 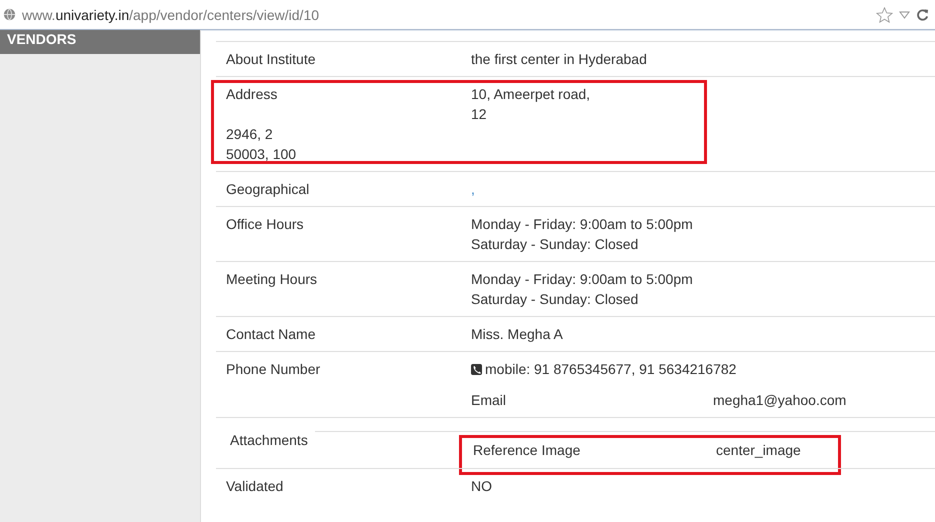 What do you see at coordinates (527, 450) in the screenshot?
I see `attachment-label: Reference Image` at bounding box center [527, 450].